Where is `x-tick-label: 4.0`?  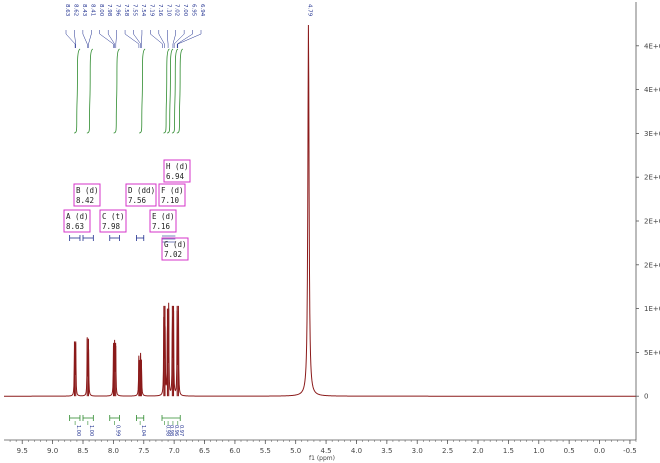
x-tick-label: 4.0 is located at coordinates (356, 451).